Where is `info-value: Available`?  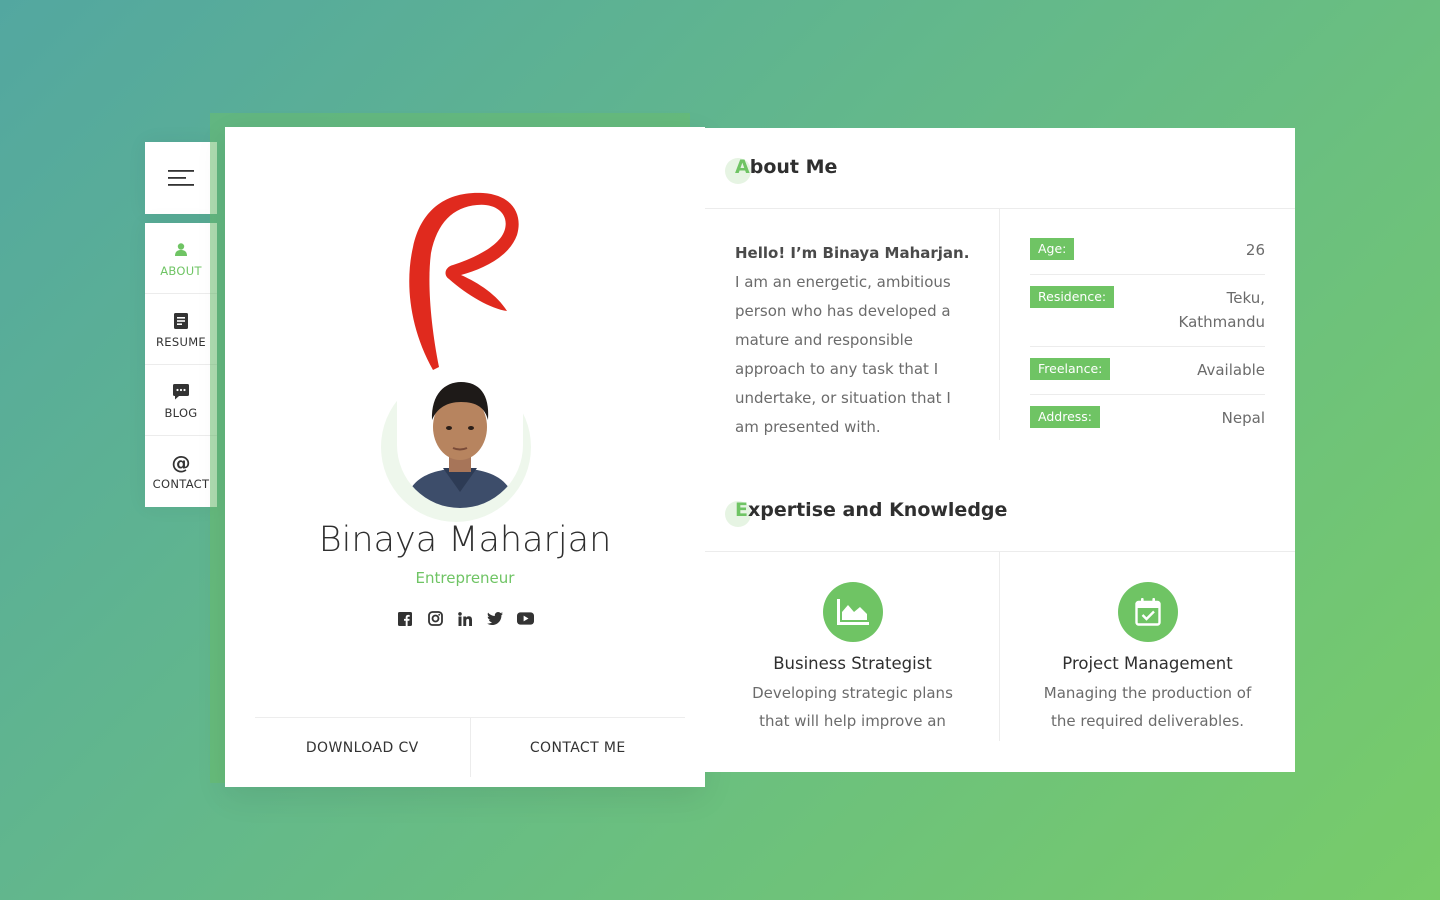 info-value: Available is located at coordinates (1231, 370).